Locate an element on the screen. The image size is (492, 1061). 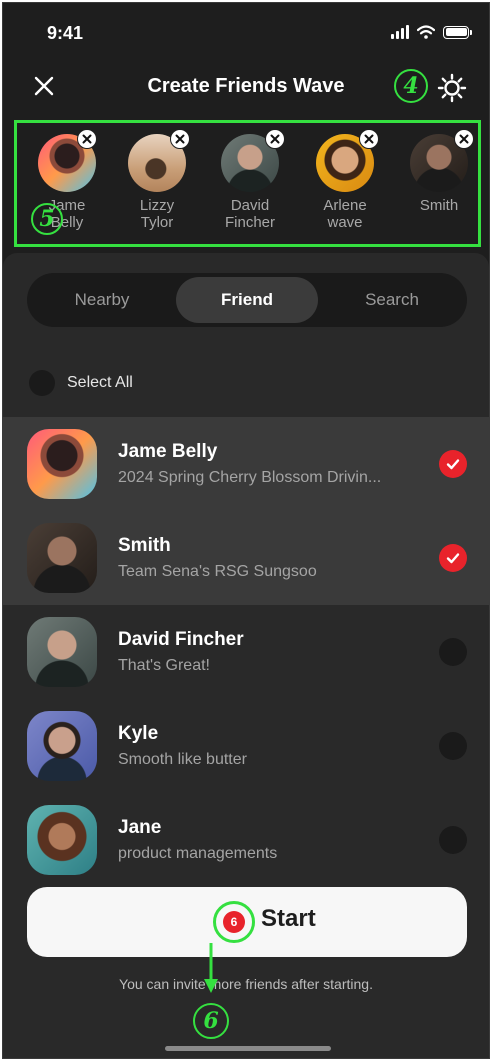
start-button-label: Start is located at coordinates (288, 918).